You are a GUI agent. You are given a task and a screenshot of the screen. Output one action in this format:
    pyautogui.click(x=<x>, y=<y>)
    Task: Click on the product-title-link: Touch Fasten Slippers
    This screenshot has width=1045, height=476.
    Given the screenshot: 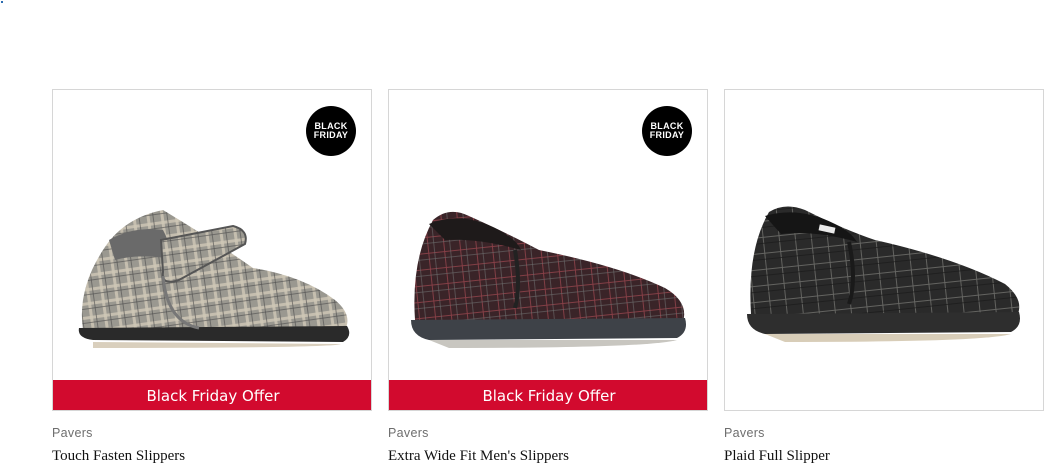 What is the action you would take?
    pyautogui.click(x=118, y=456)
    